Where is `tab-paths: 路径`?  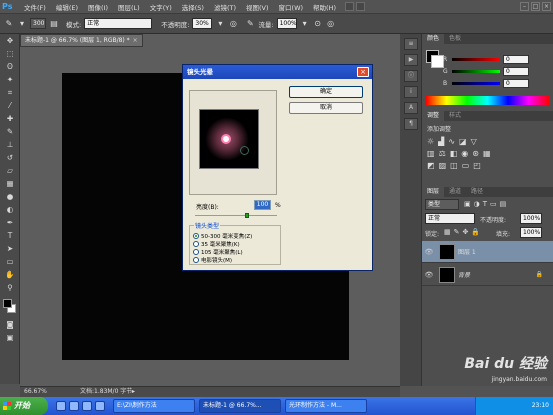 tab-paths: 路径 is located at coordinates (477, 192).